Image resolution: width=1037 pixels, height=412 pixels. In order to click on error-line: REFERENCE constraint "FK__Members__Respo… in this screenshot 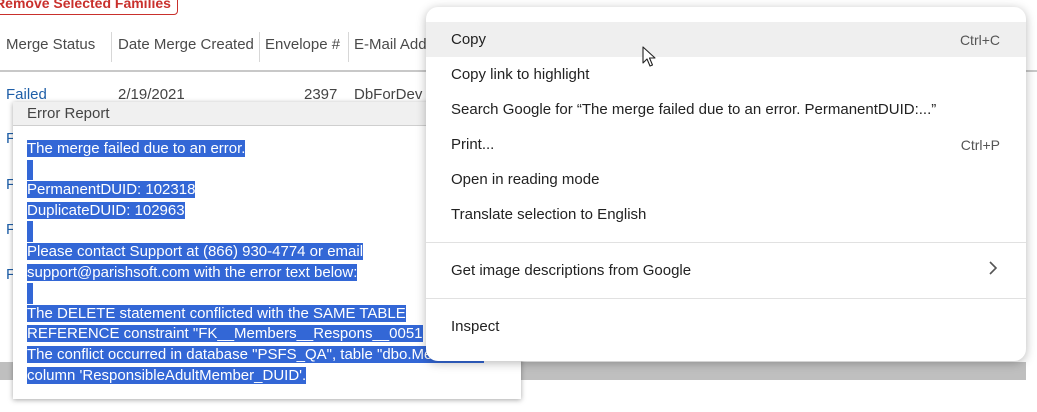, I will do `click(225, 334)`.